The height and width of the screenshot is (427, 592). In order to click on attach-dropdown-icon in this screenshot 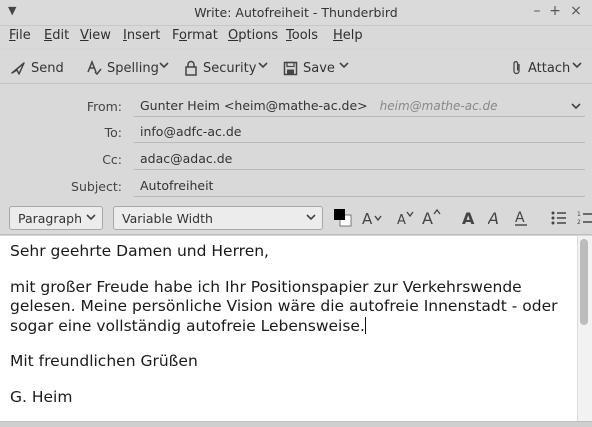, I will do `click(577, 65)`.